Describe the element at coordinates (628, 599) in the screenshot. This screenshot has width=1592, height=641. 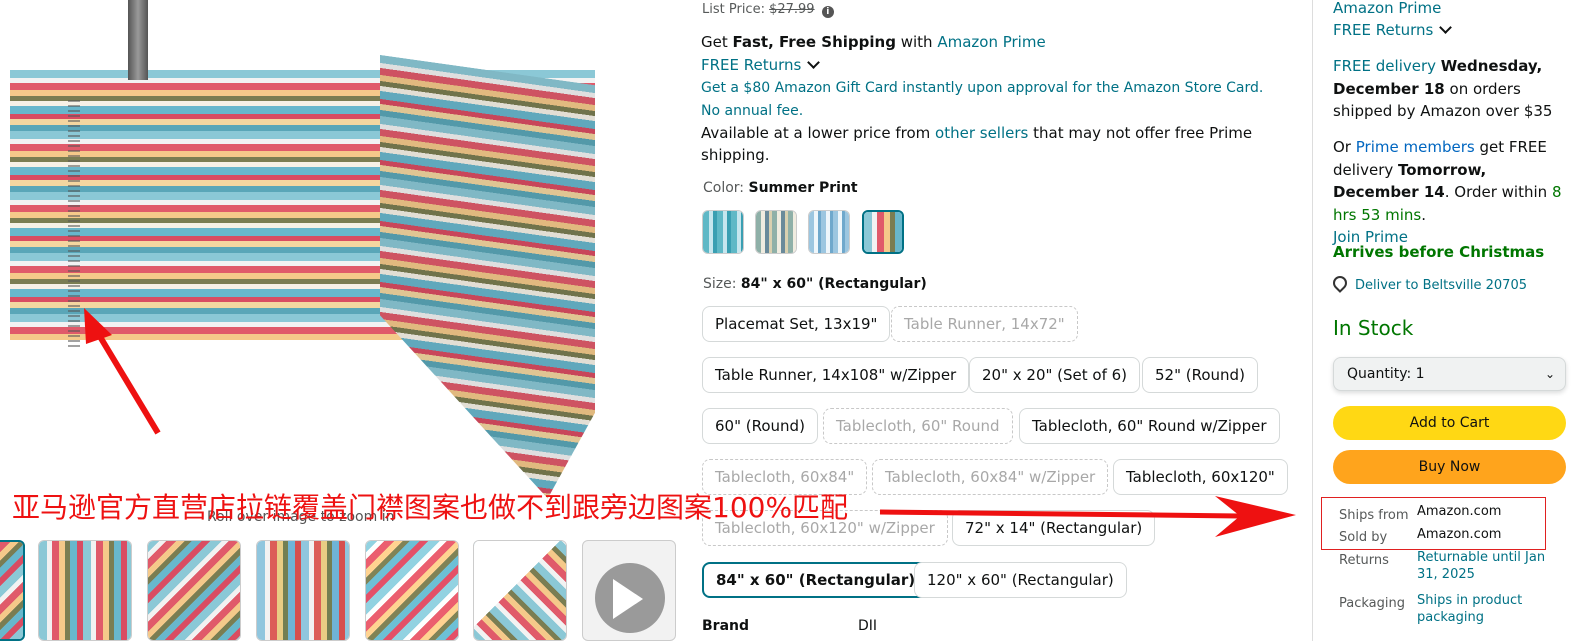
I see `play-icon` at that location.